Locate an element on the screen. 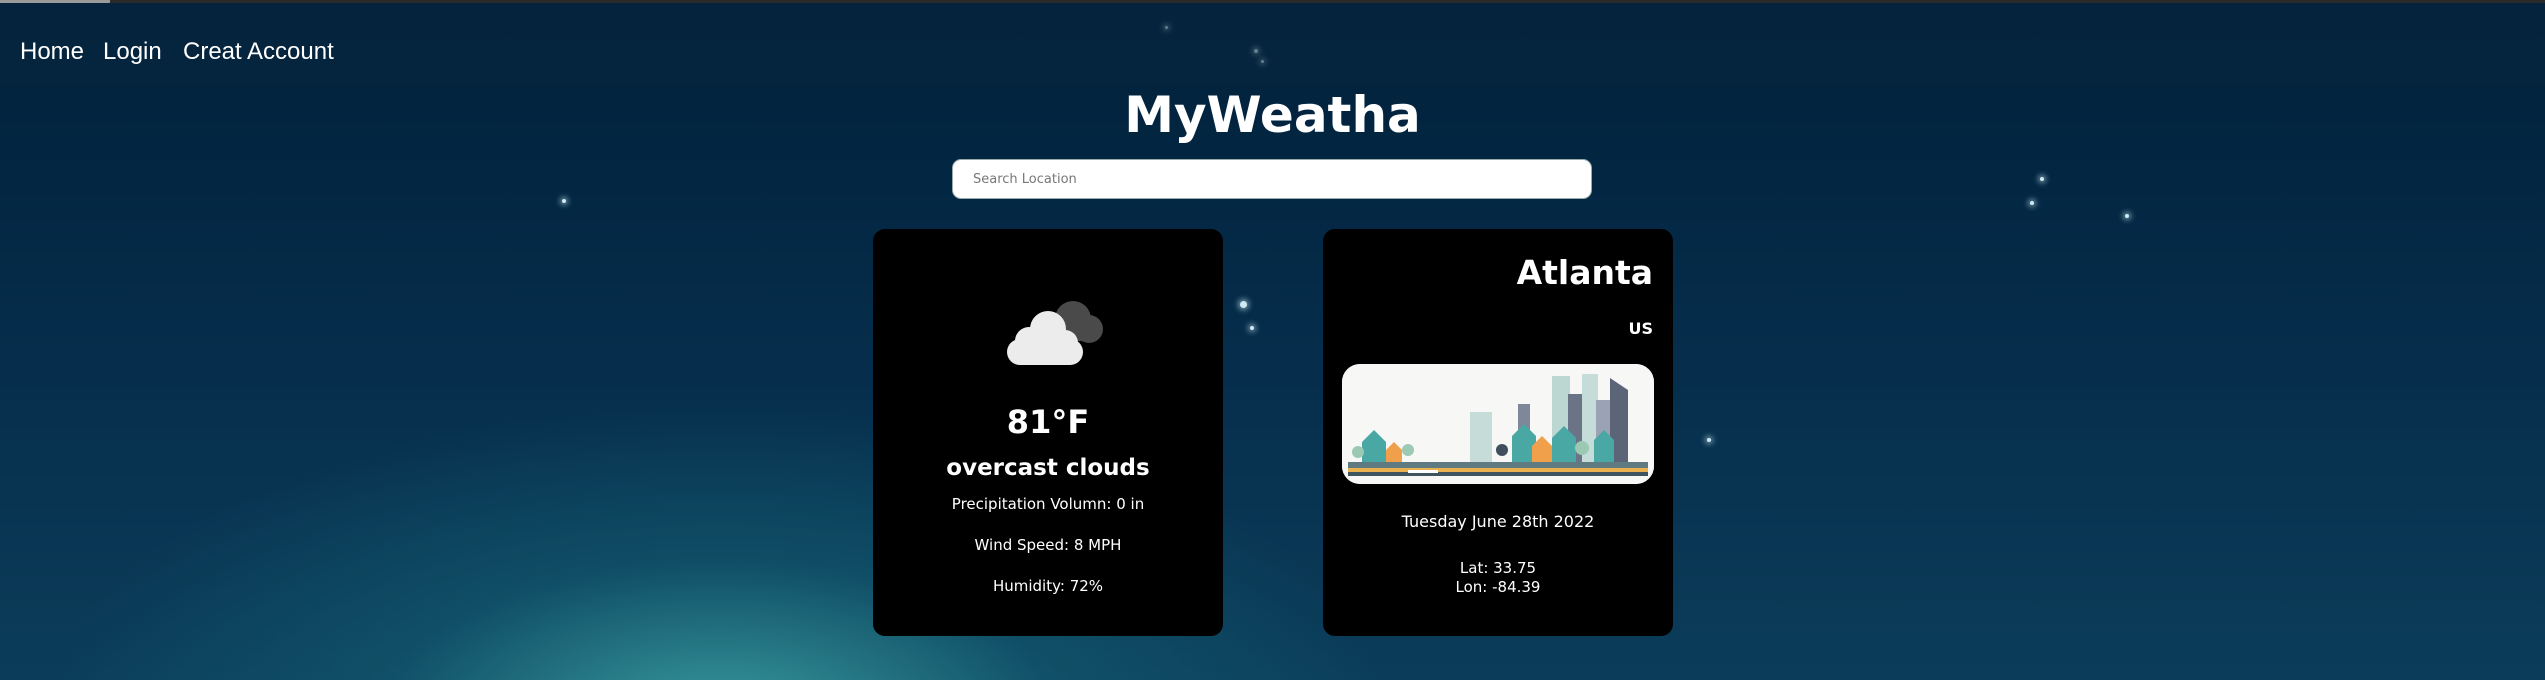 The image size is (2545, 680). longitude-text: Lon: -84.39 is located at coordinates (1498, 587).